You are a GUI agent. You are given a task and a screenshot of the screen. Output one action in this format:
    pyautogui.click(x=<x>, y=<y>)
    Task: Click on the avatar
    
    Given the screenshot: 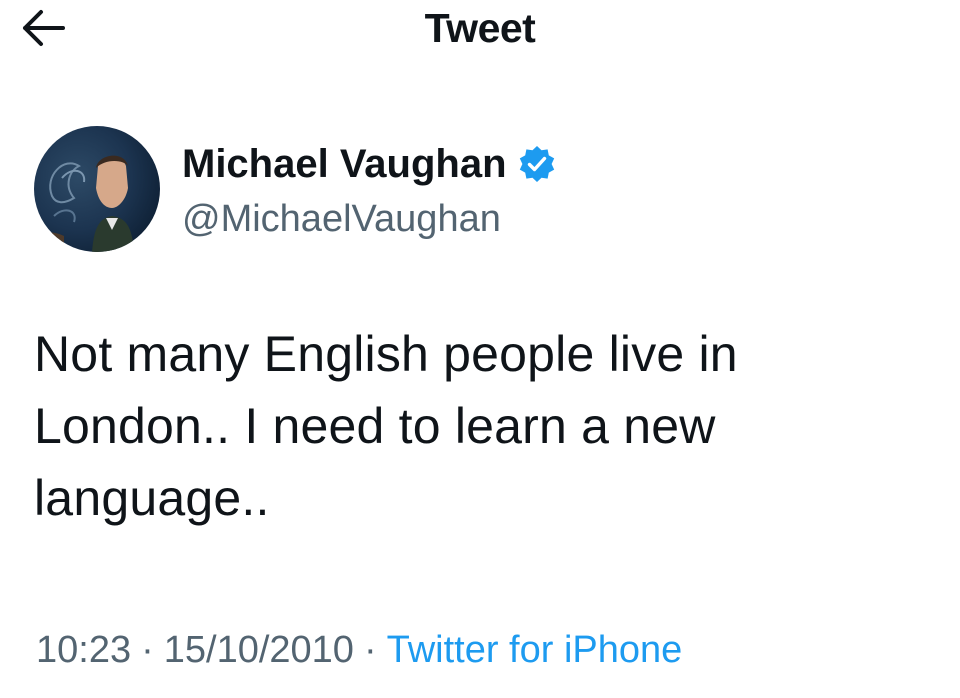 What is the action you would take?
    pyautogui.click(x=97, y=189)
    